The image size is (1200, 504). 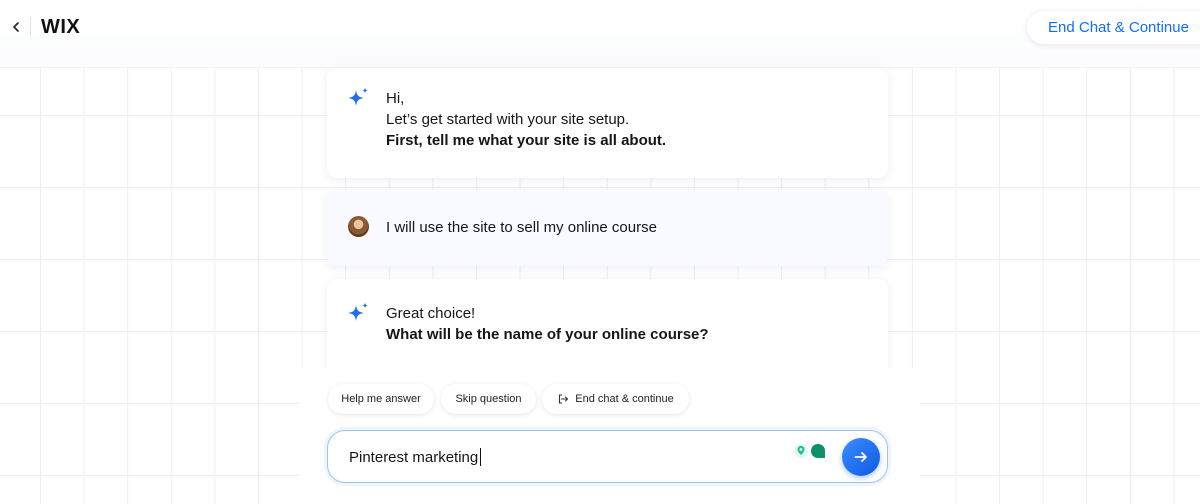 I want to click on chip-label: Skip question, so click(x=488, y=399).